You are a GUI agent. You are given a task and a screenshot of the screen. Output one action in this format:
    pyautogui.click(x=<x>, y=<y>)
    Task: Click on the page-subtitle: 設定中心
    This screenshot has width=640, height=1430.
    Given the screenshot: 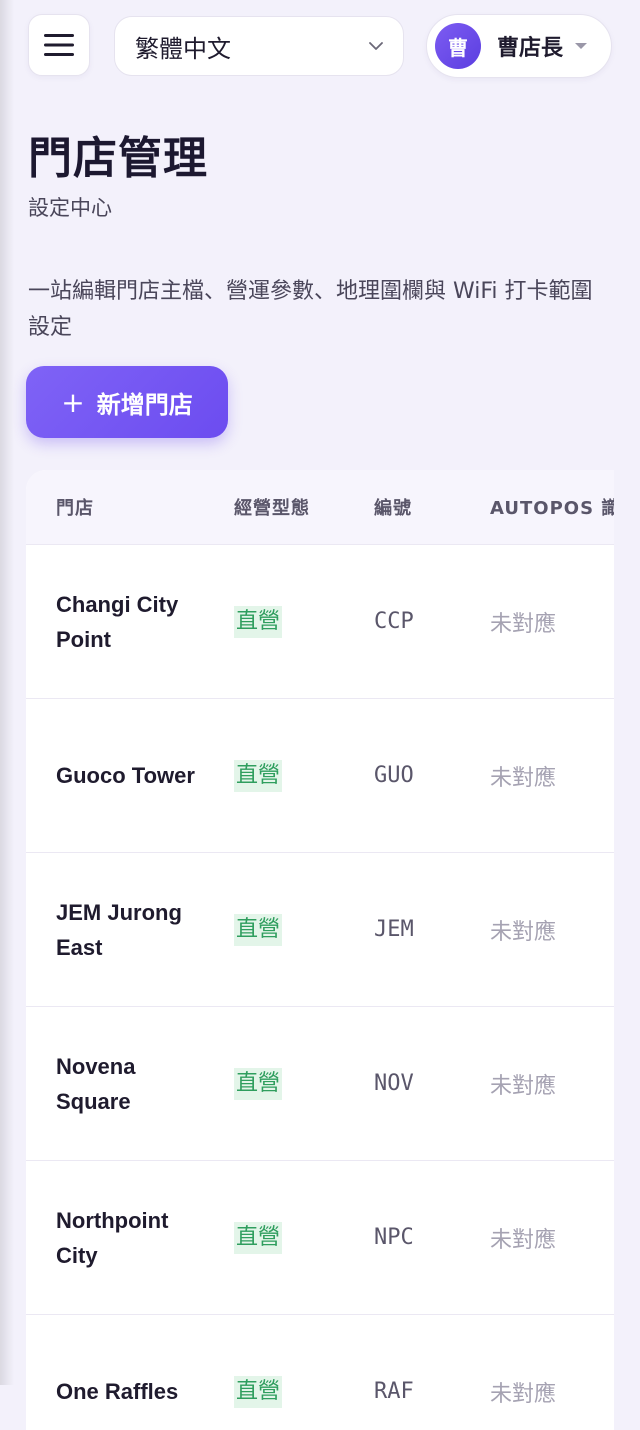 What is the action you would take?
    pyautogui.click(x=70, y=208)
    